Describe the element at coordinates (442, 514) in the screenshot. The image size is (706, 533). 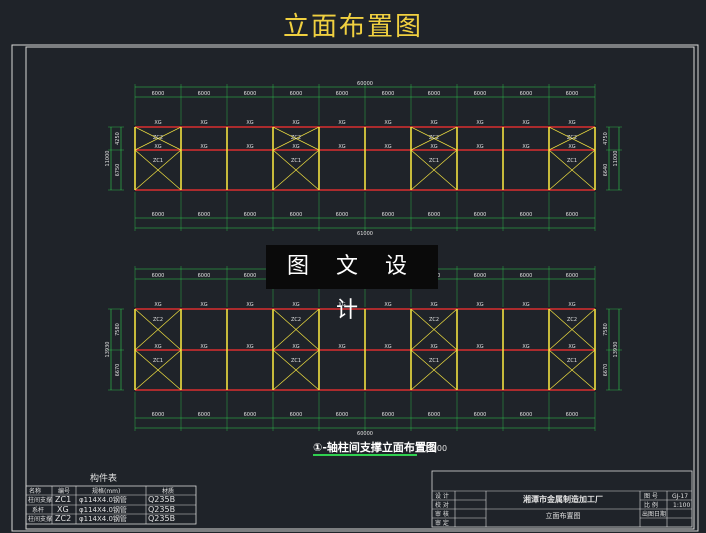
I see `title-block-label: 审 核` at that location.